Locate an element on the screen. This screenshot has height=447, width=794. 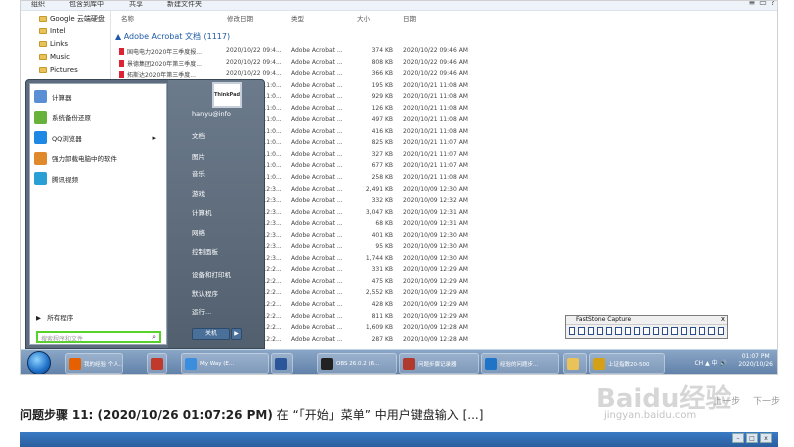
folder-icon is located at coordinates (43, 57).